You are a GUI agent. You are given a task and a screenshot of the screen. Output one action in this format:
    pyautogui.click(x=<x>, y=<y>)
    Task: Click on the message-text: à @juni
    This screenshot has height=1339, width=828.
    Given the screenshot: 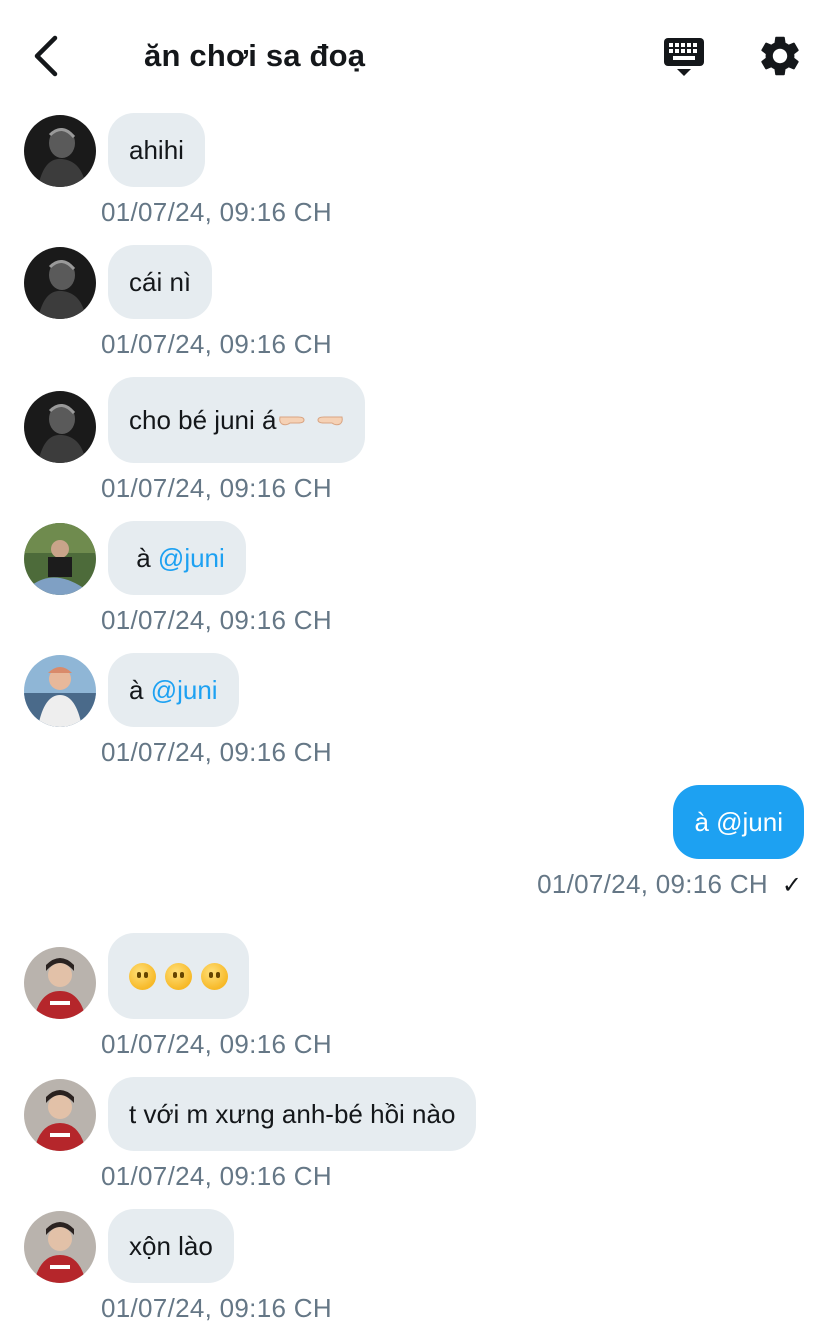 What is the action you would take?
    pyautogui.click(x=738, y=821)
    